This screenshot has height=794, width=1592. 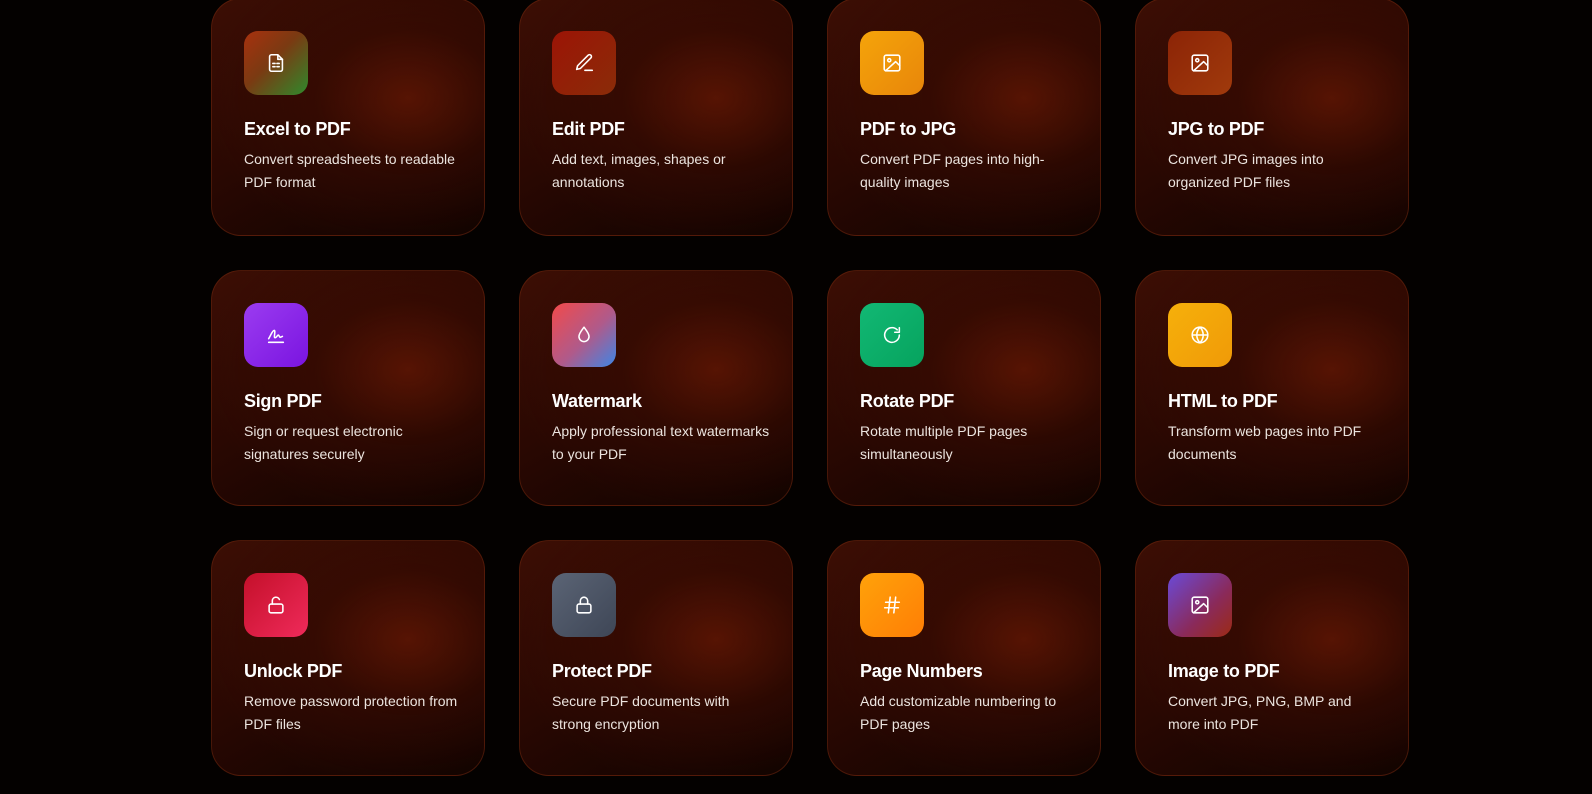 What do you see at coordinates (283, 401) in the screenshot?
I see `tool-title: Sign PDF` at bounding box center [283, 401].